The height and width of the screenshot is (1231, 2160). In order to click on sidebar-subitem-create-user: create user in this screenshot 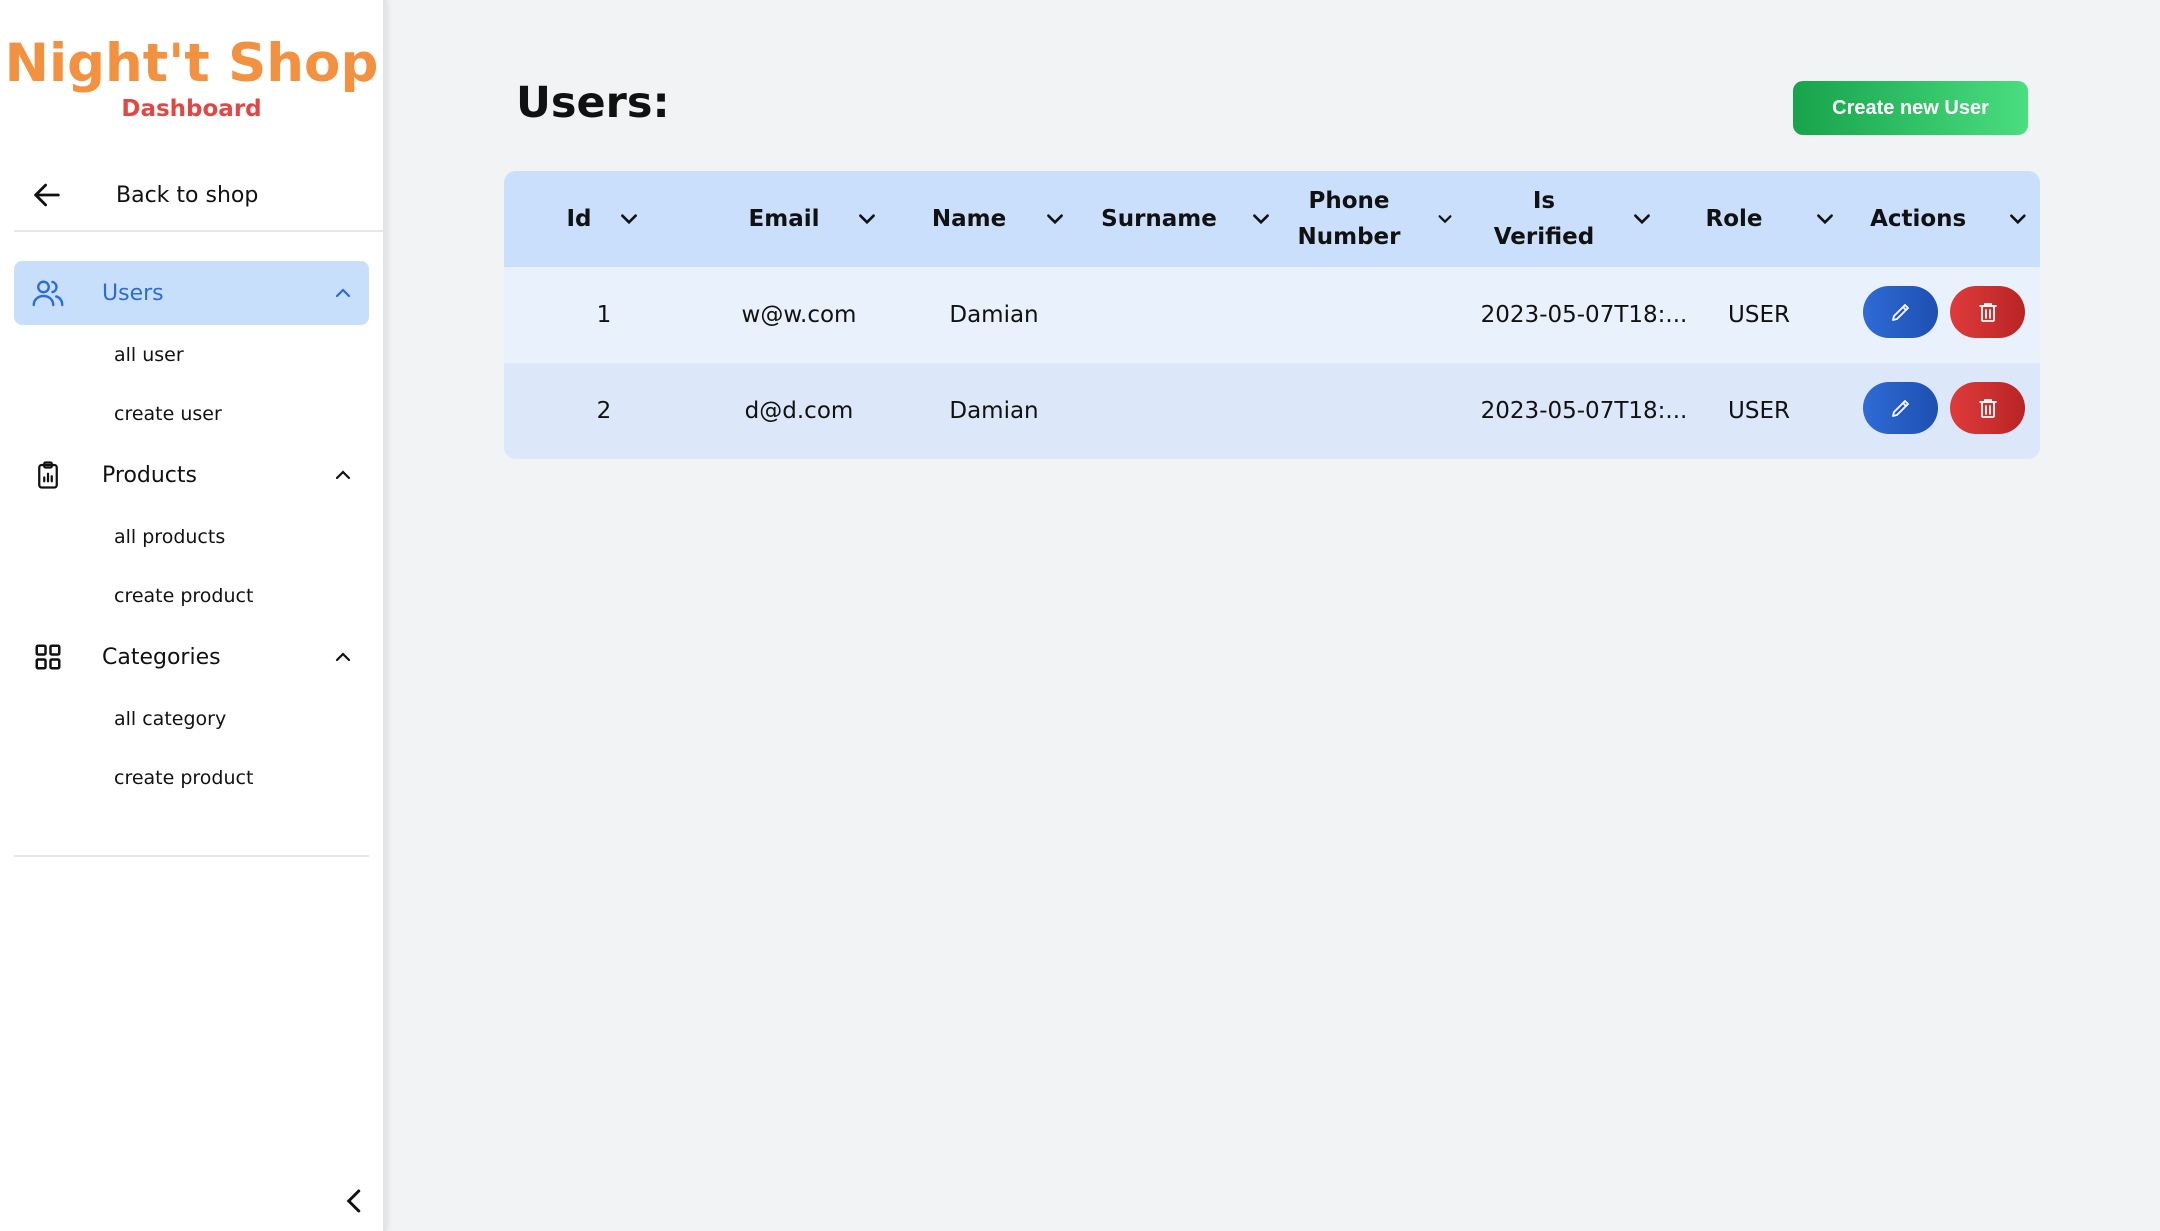, I will do `click(191, 413)`.